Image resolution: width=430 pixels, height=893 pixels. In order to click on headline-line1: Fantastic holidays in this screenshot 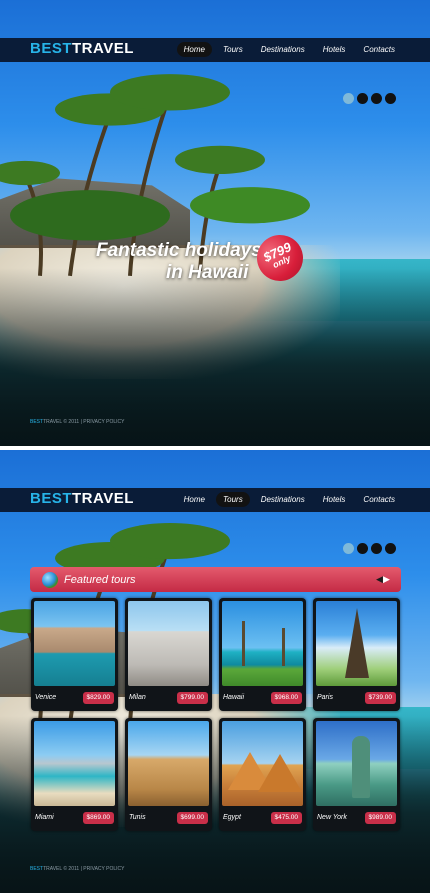, I will do `click(179, 250)`.